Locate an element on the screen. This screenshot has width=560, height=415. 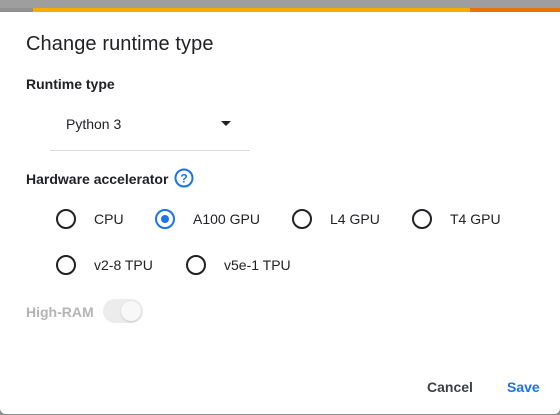
radio-label-v5e-1-tpu: v5e-1 TPU is located at coordinates (257, 265).